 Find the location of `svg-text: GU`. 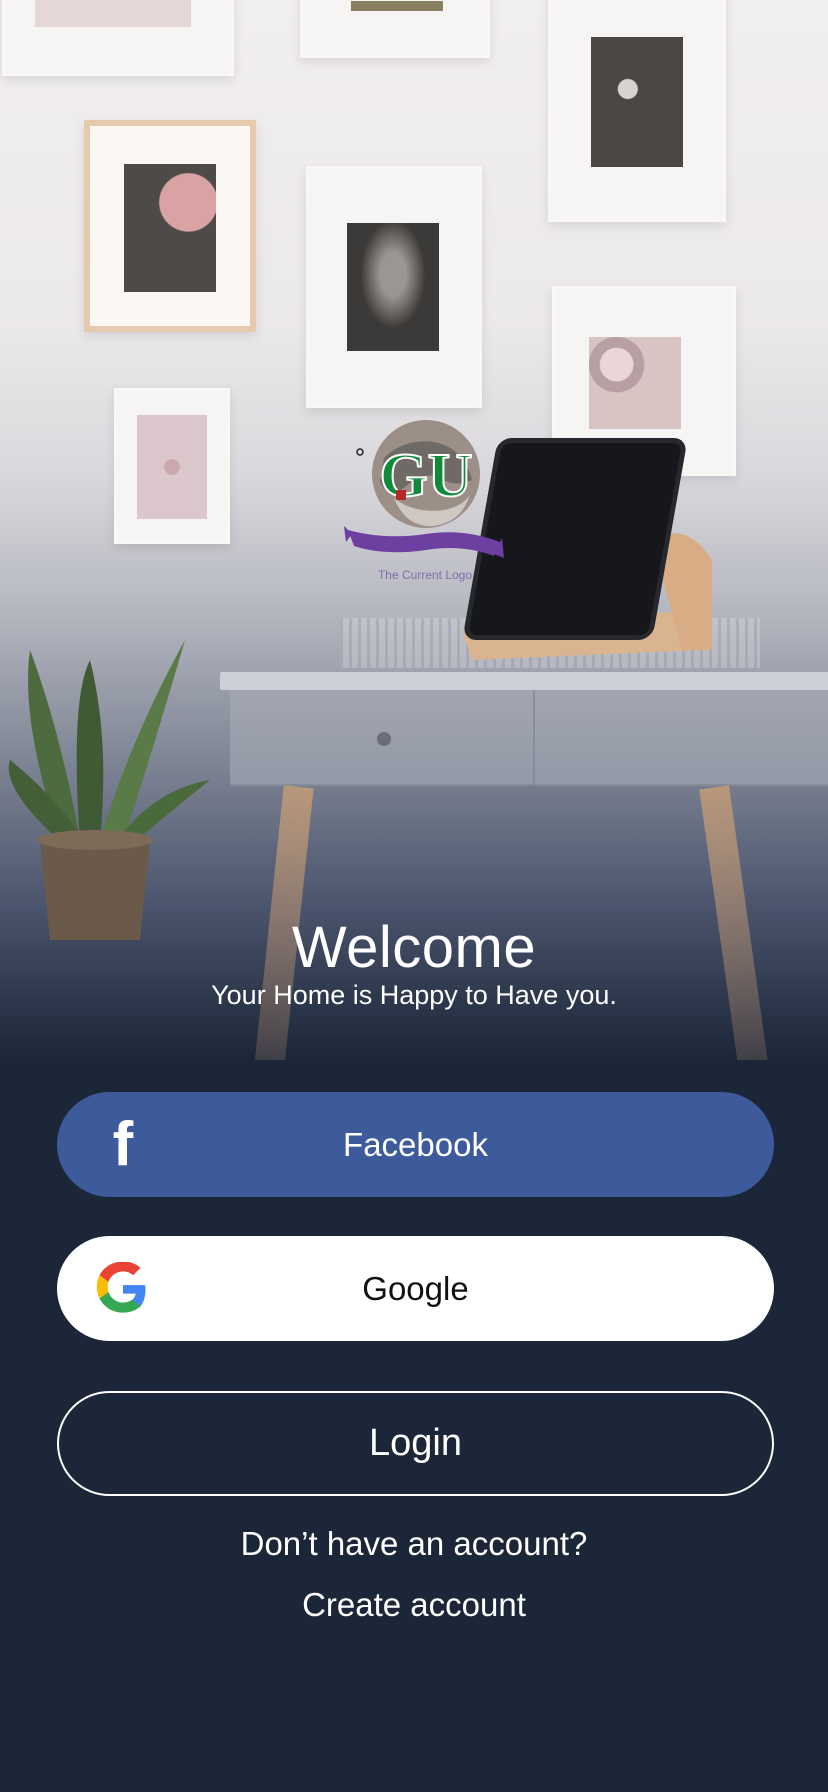

svg-text: GU is located at coordinates (426, 476).